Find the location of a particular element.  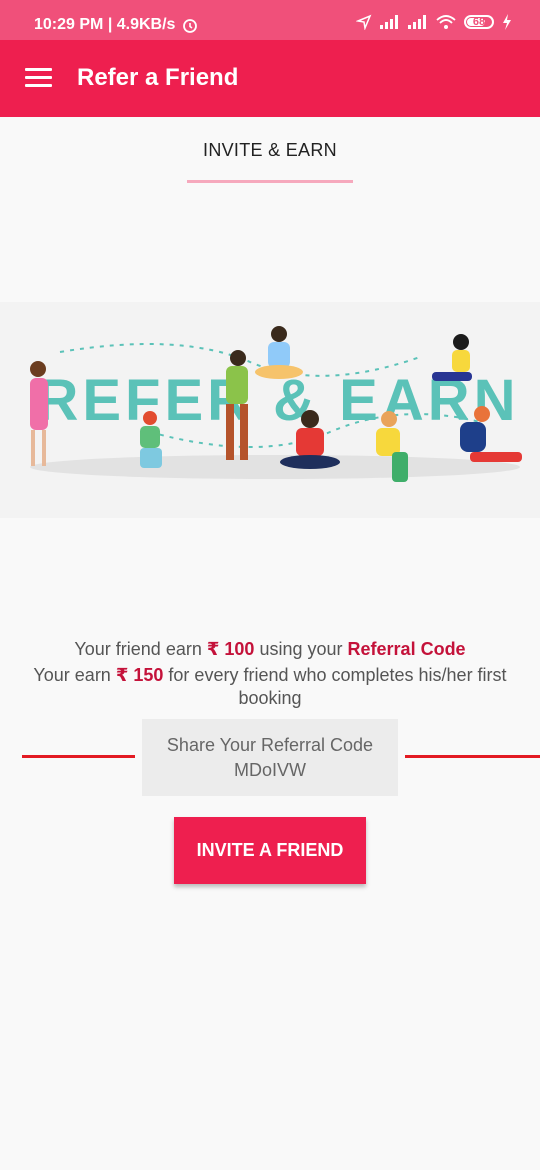

referral-code-box: Share Your Referral Code MDoIVW is located at coordinates (270, 757).